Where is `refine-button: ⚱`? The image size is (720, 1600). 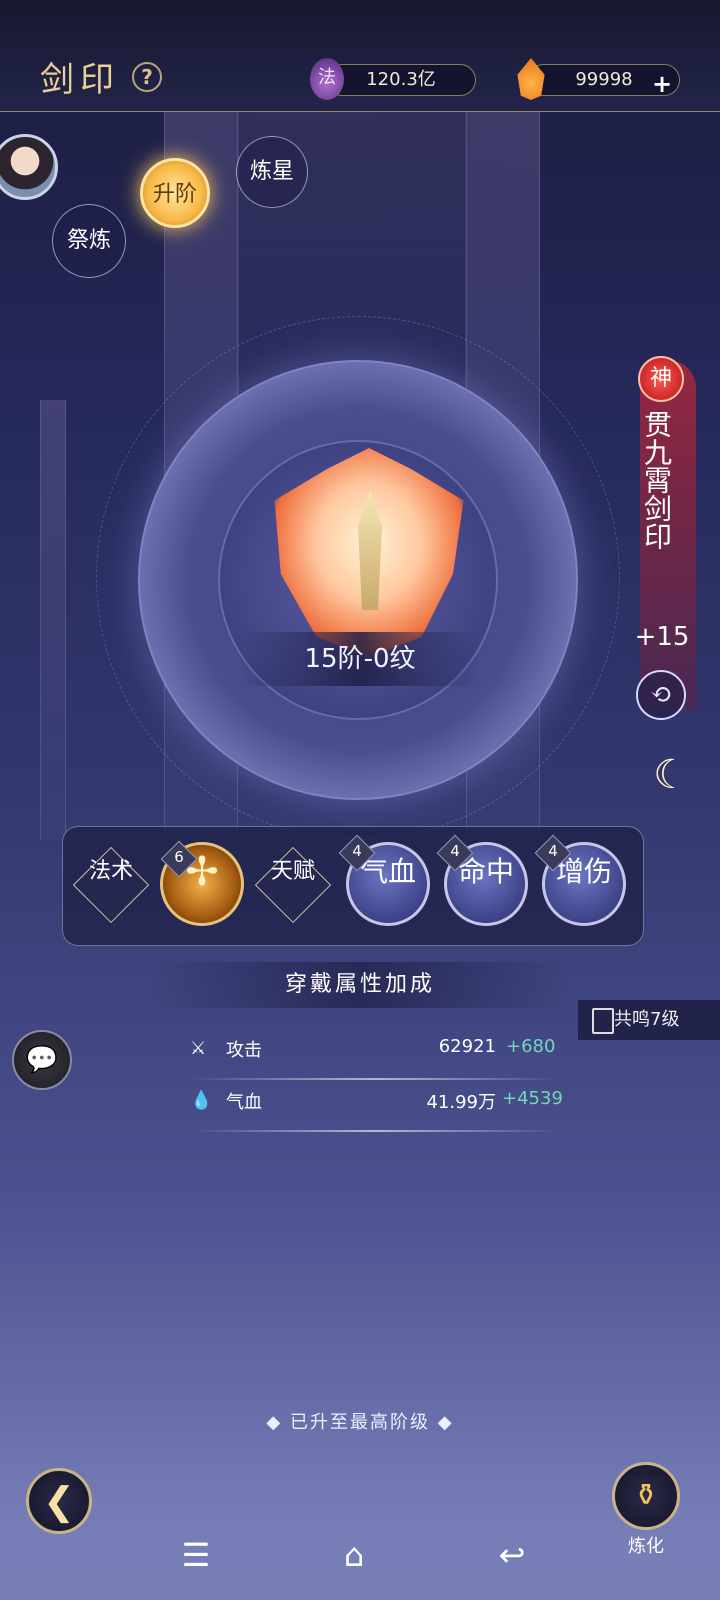
refine-button: ⚱ is located at coordinates (646, 1496).